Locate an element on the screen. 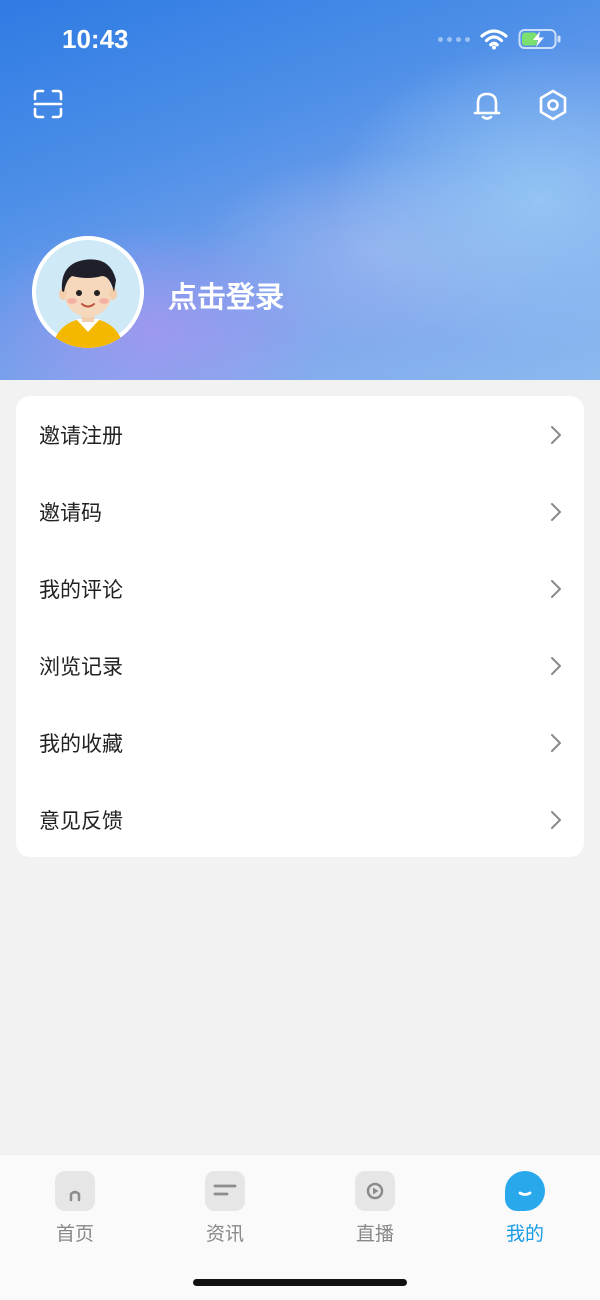 This screenshot has width=600, height=1300. bell-icon is located at coordinates (487, 106).